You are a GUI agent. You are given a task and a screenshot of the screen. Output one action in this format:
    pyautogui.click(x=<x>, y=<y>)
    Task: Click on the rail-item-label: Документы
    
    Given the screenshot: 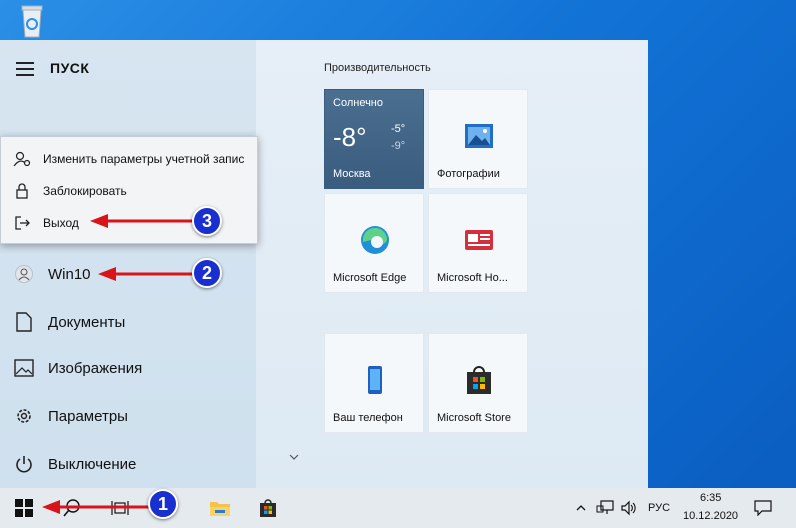 What is the action you would take?
    pyautogui.click(x=87, y=322)
    